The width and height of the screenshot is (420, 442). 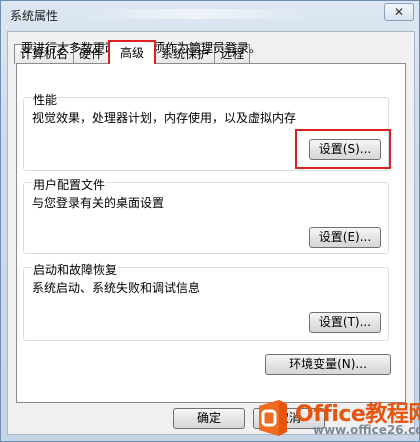 What do you see at coordinates (366, 430) in the screenshot?
I see `watermark-url: www.office26.com` at bounding box center [366, 430].